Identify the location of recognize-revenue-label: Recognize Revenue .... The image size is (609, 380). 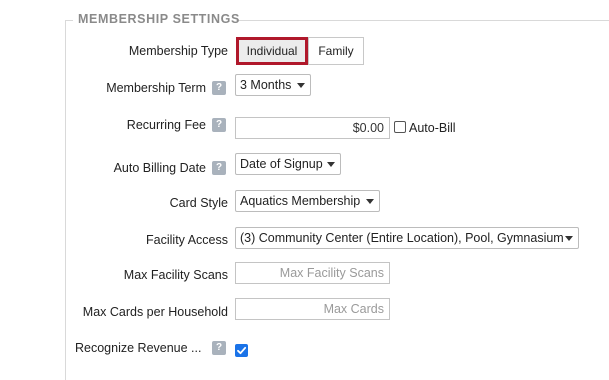
(138, 348).